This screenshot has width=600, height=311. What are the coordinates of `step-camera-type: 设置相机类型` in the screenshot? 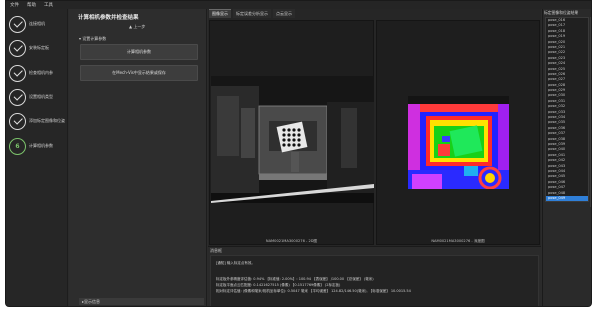 It's located at (38, 97).